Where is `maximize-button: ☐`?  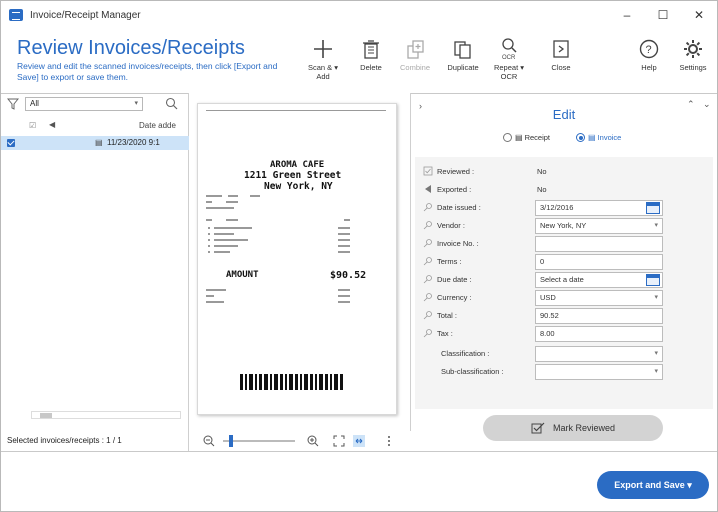 maximize-button: ☐ is located at coordinates (663, 15).